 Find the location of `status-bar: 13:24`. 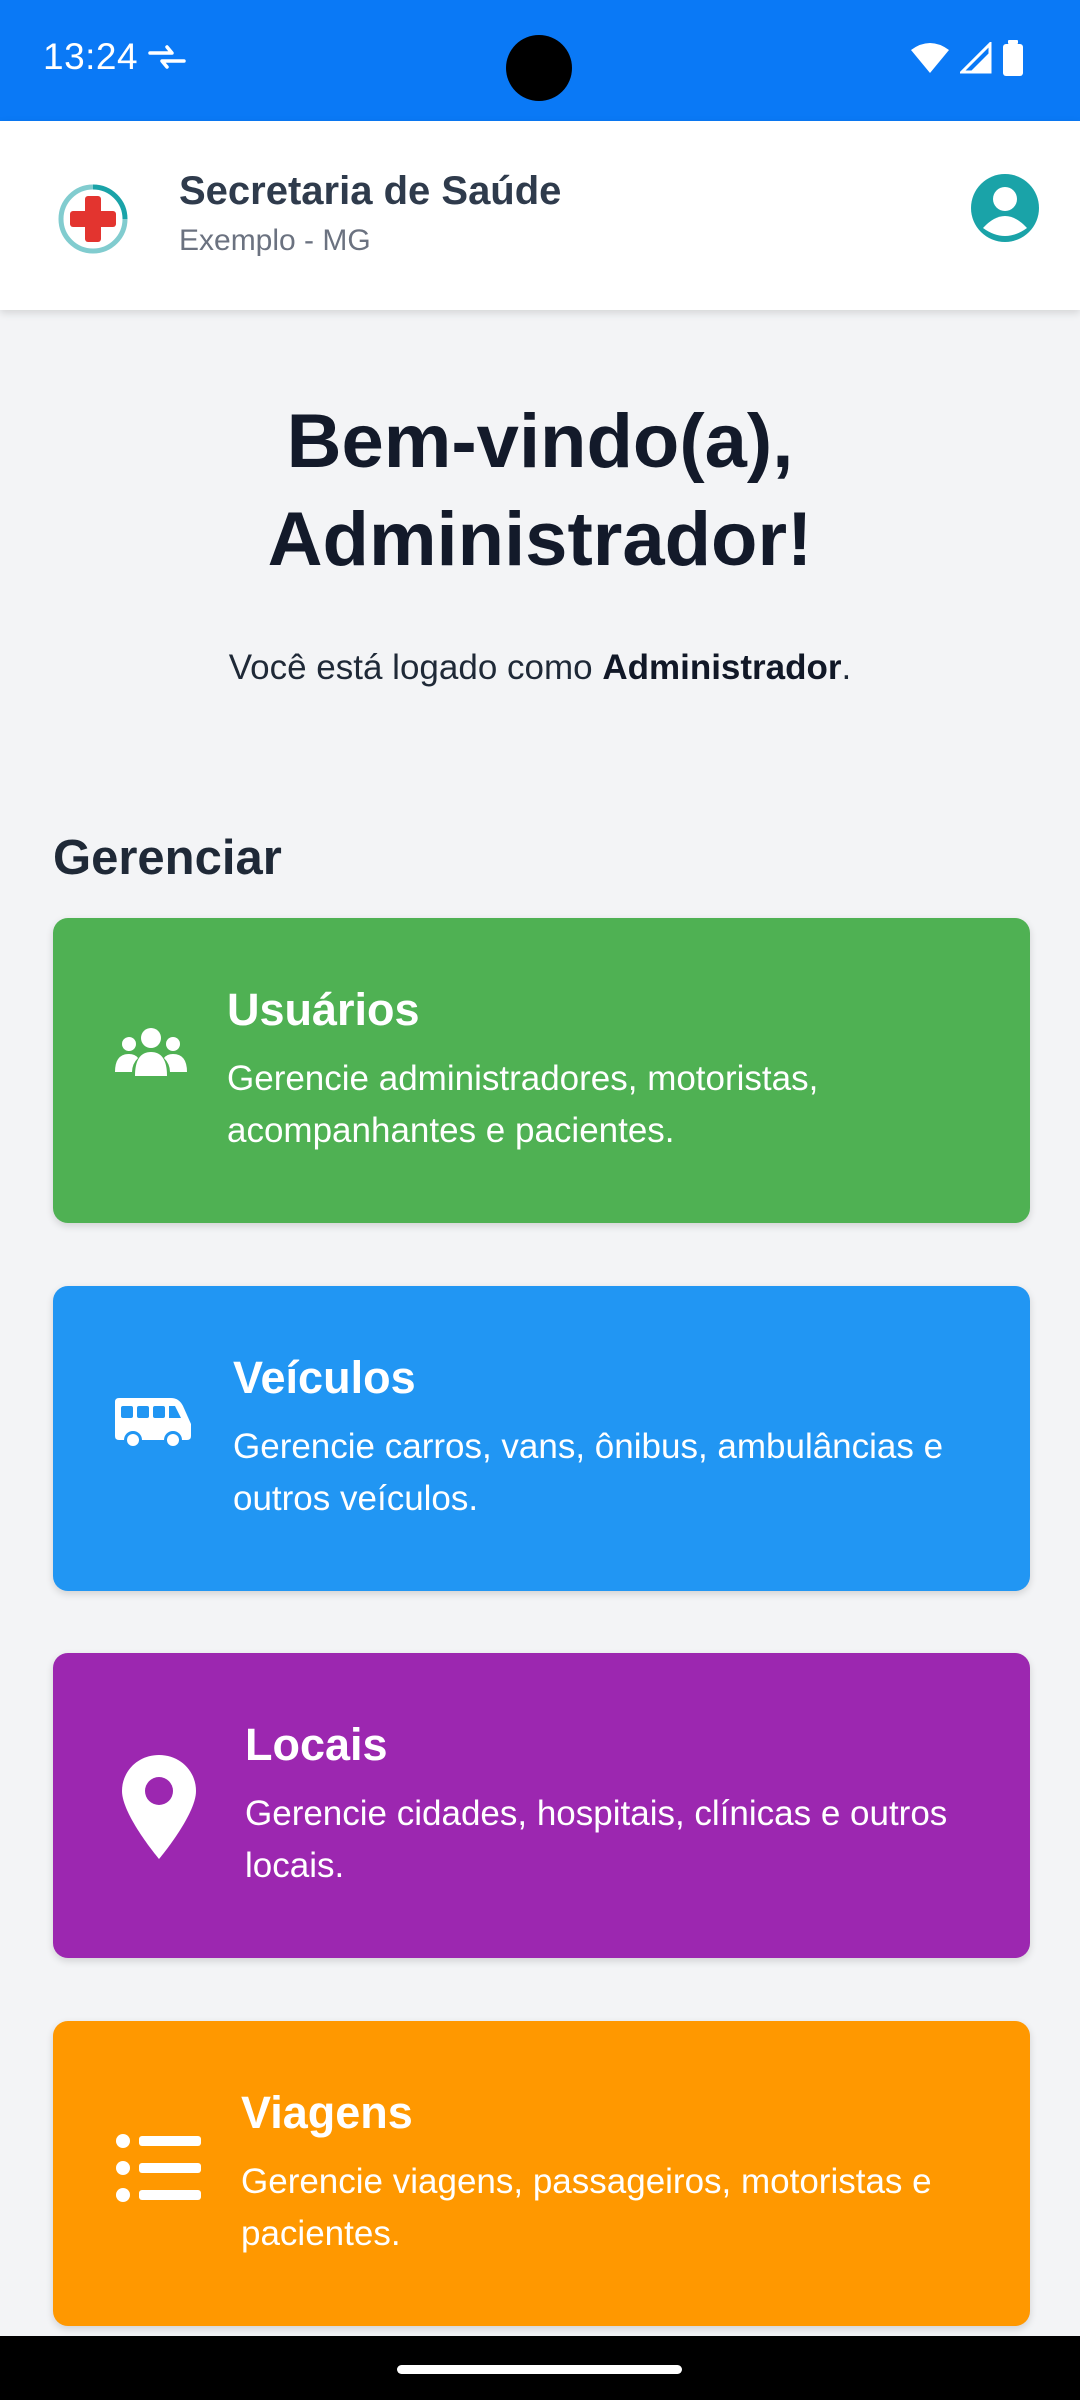

status-bar: 13:24 is located at coordinates (540, 60).